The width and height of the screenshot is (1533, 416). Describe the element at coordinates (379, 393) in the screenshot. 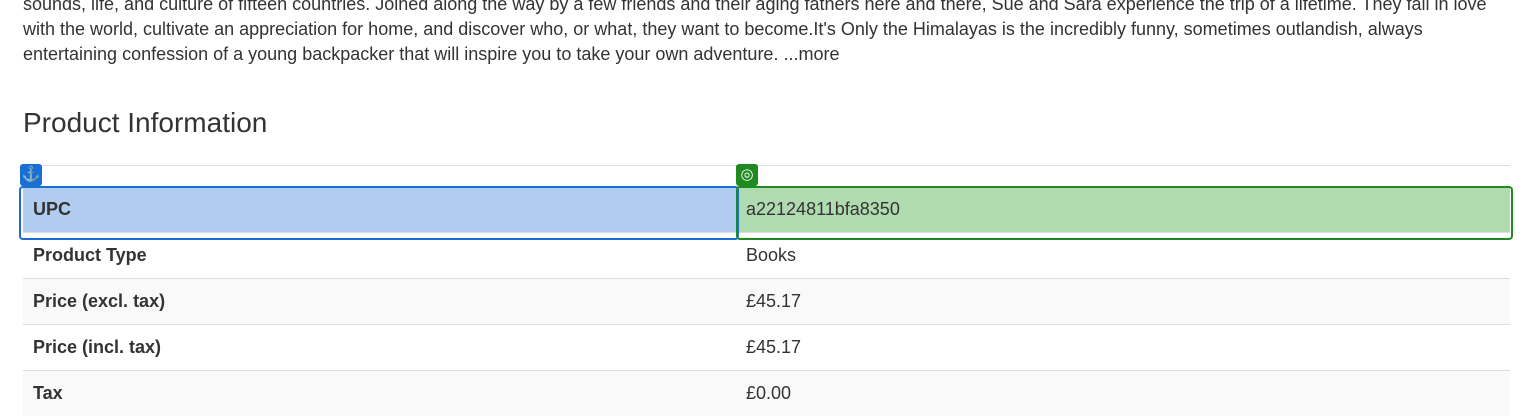

I see `table-row-label: Tax` at that location.